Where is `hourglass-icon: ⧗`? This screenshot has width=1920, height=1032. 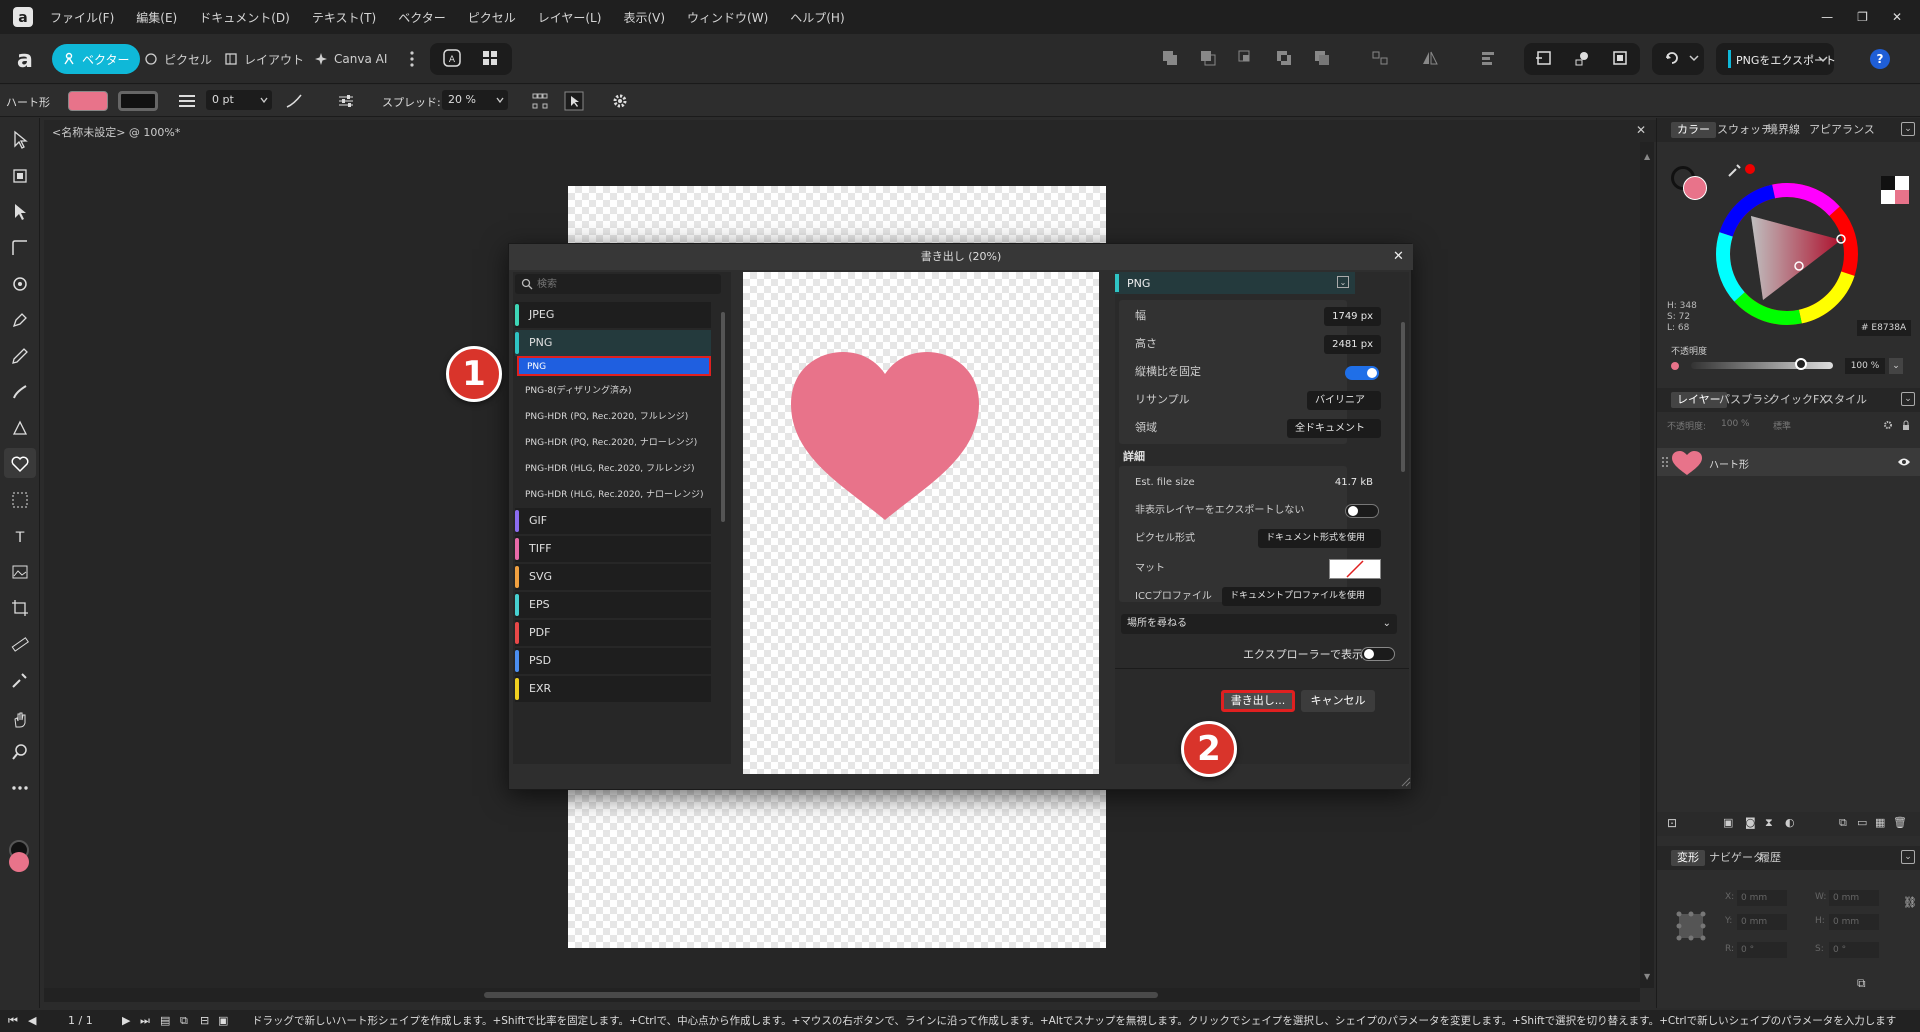 hourglass-icon: ⧗ is located at coordinates (1769, 823).